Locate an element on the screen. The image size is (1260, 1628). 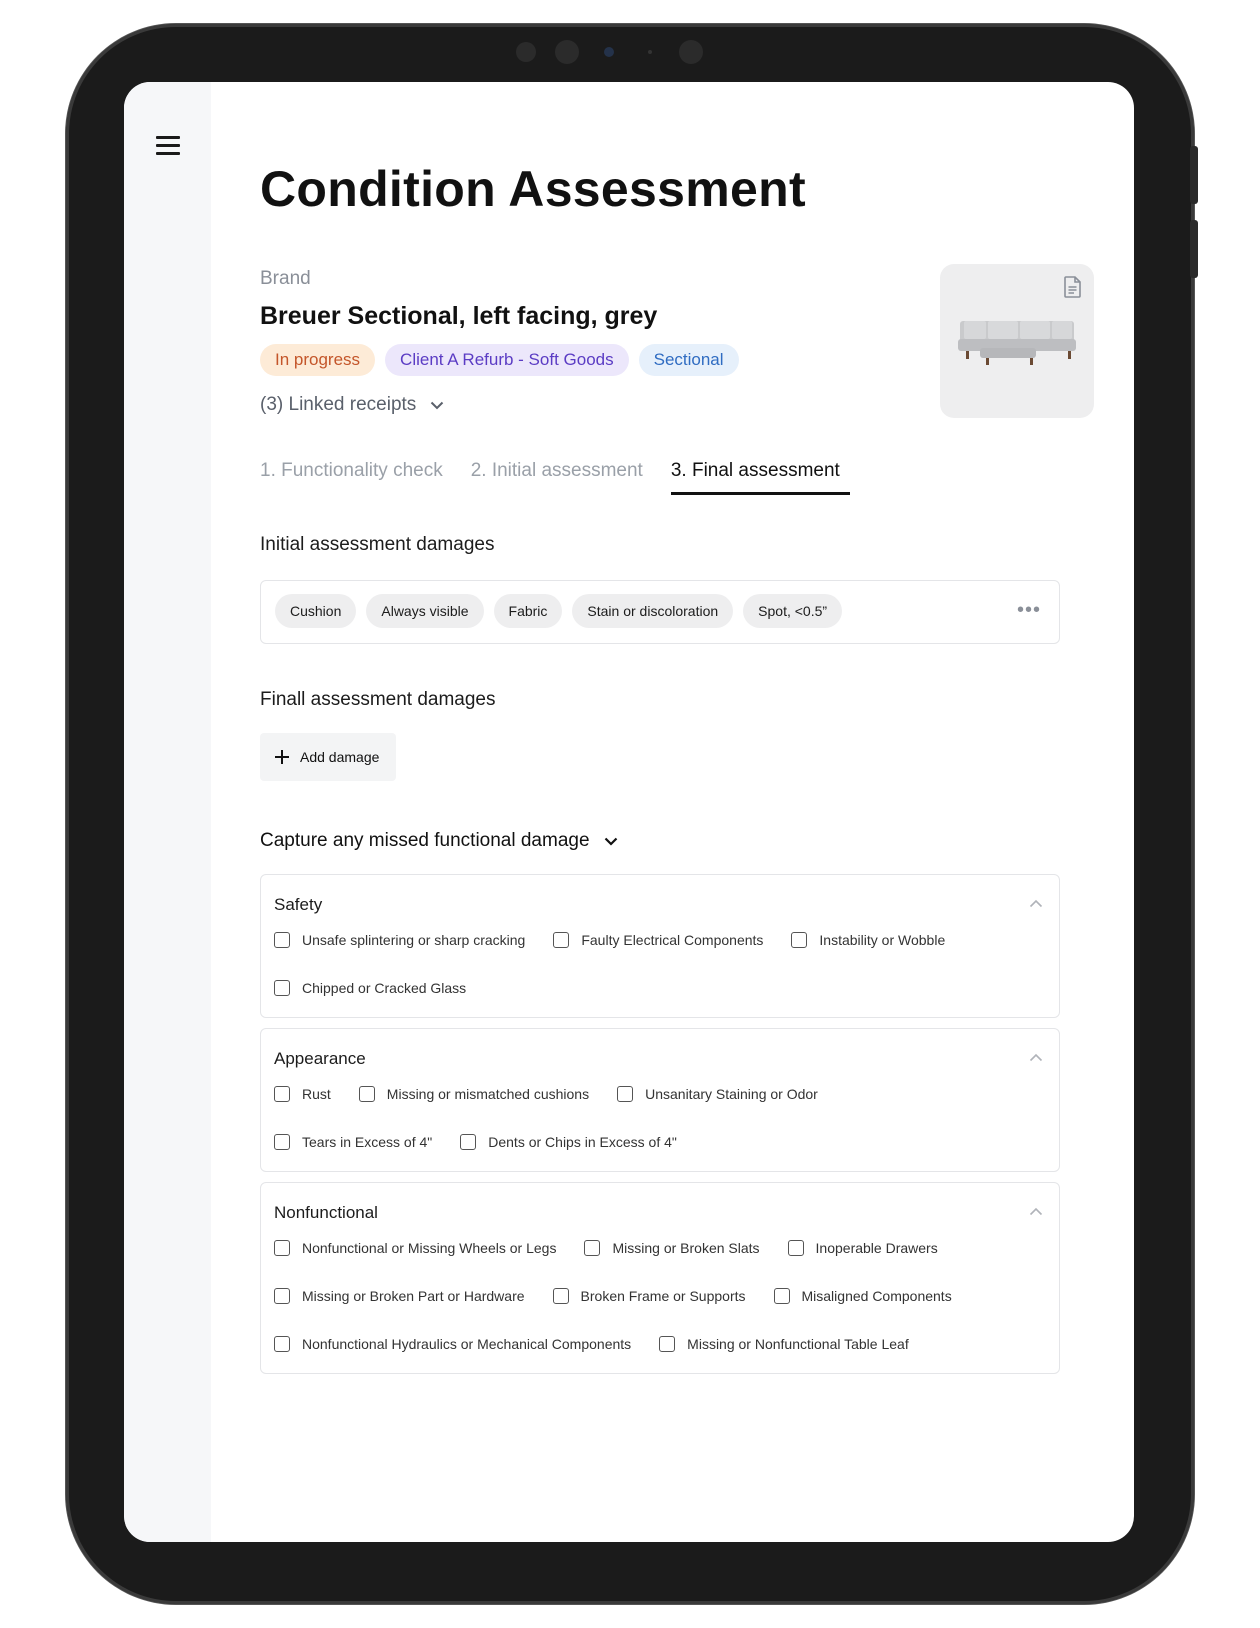
add-damage-label: Add damage is located at coordinates (340, 757).